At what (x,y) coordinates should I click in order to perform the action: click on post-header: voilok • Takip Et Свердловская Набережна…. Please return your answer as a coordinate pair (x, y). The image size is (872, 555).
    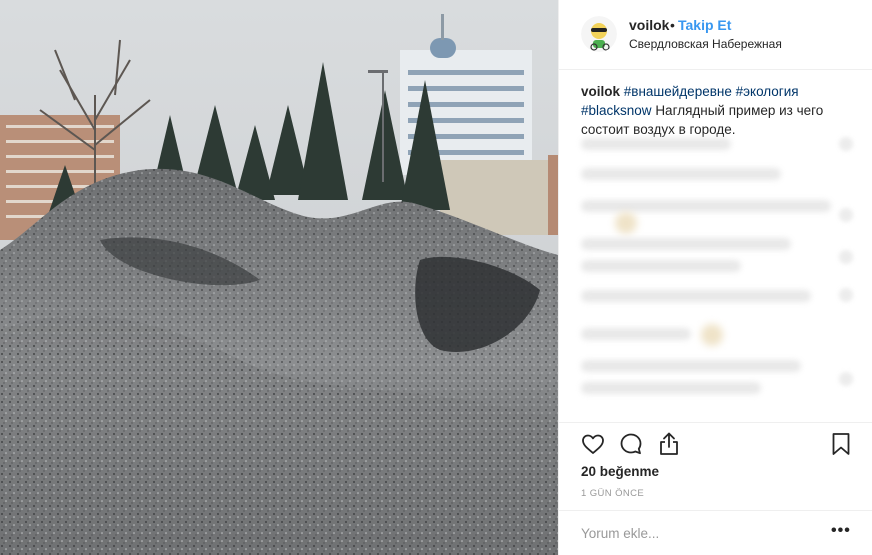
    Looking at the image, I should click on (715, 35).